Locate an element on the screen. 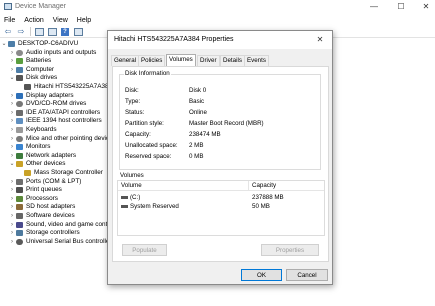  cancel-button: Cancel is located at coordinates (307, 275).